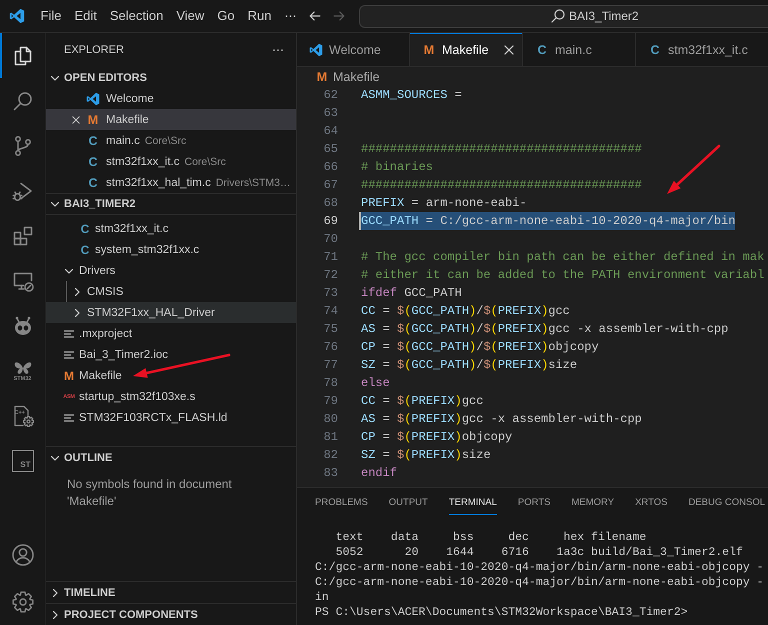 This screenshot has width=768, height=625. What do you see at coordinates (171, 161) in the screenshot?
I see `open-editor-item: C stm32f1xx_it.c Core\Src` at bounding box center [171, 161].